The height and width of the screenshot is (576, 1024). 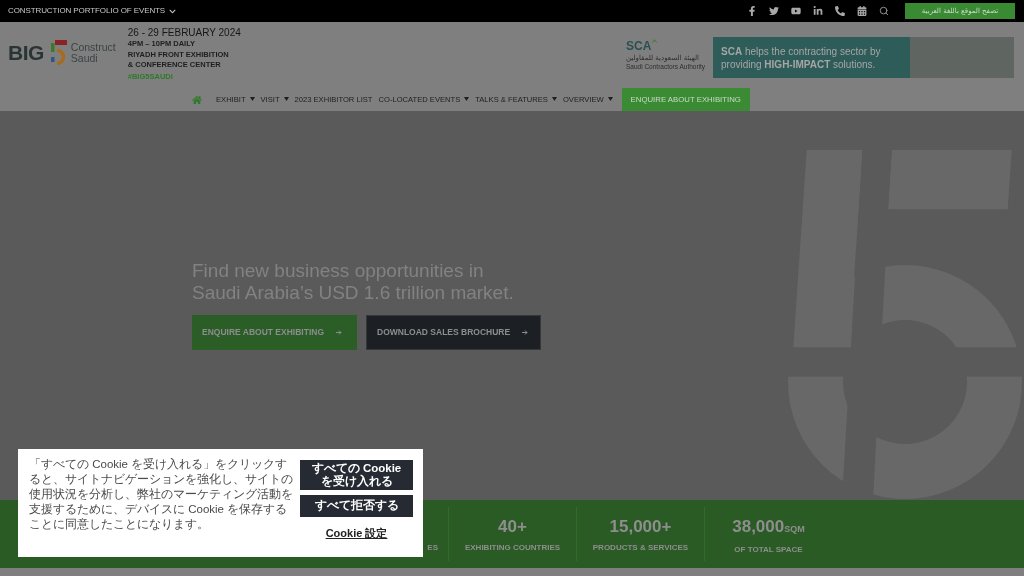 I want to click on logo-subtitle: Construct, so click(x=93, y=47).